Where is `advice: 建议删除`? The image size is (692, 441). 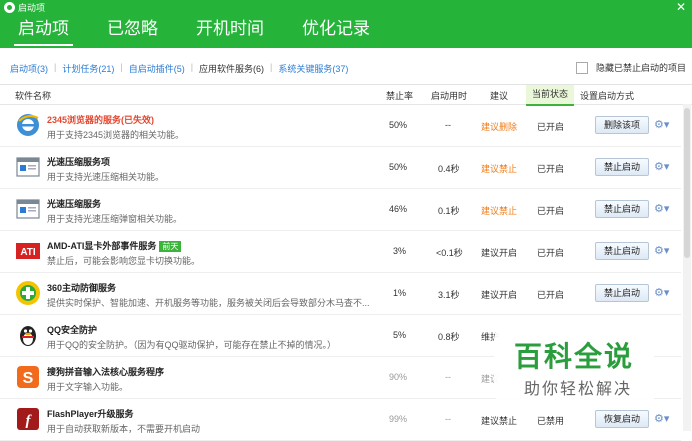
advice: 建议删除 is located at coordinates (499, 127).